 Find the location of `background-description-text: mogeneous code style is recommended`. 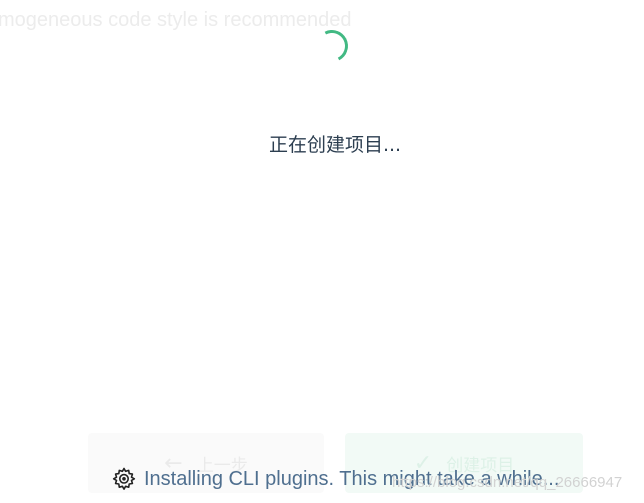

background-description-text: mogeneous code style is recommended is located at coordinates (176, 20).